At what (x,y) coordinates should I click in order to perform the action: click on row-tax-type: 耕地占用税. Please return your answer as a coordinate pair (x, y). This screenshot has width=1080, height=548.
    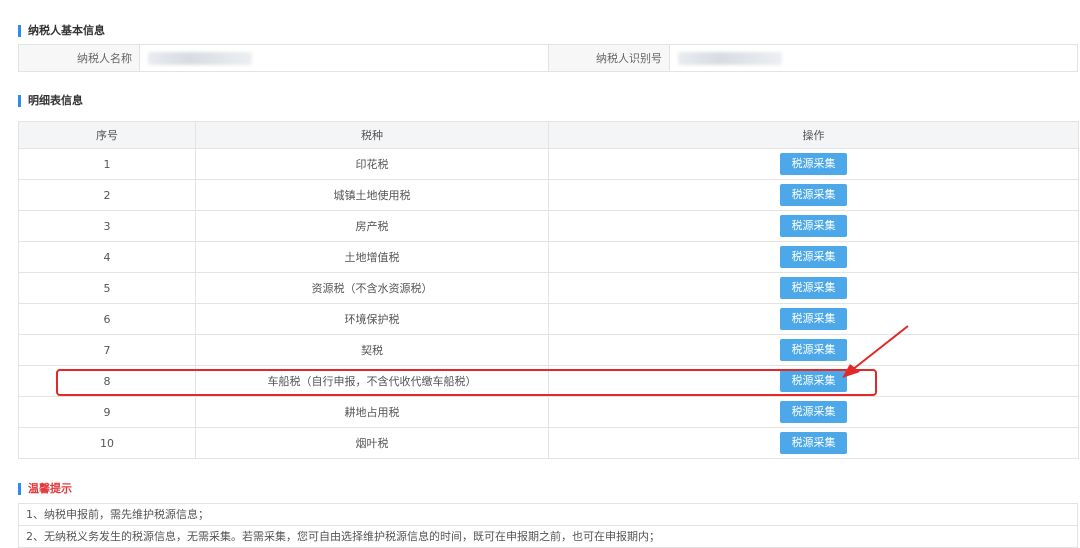
    Looking at the image, I should click on (372, 412).